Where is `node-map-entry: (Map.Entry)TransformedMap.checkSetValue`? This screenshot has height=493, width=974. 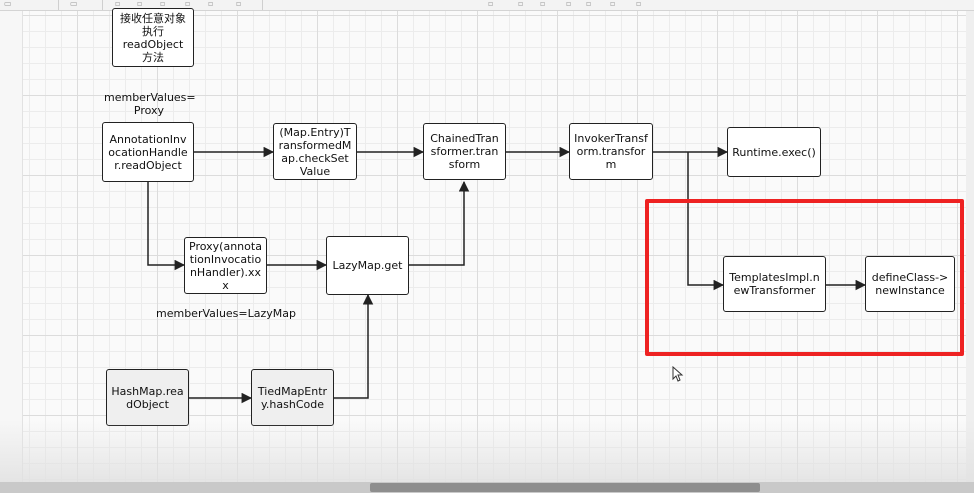 node-map-entry: (Map.Entry)TransformedMap.checkSetValue is located at coordinates (315, 151).